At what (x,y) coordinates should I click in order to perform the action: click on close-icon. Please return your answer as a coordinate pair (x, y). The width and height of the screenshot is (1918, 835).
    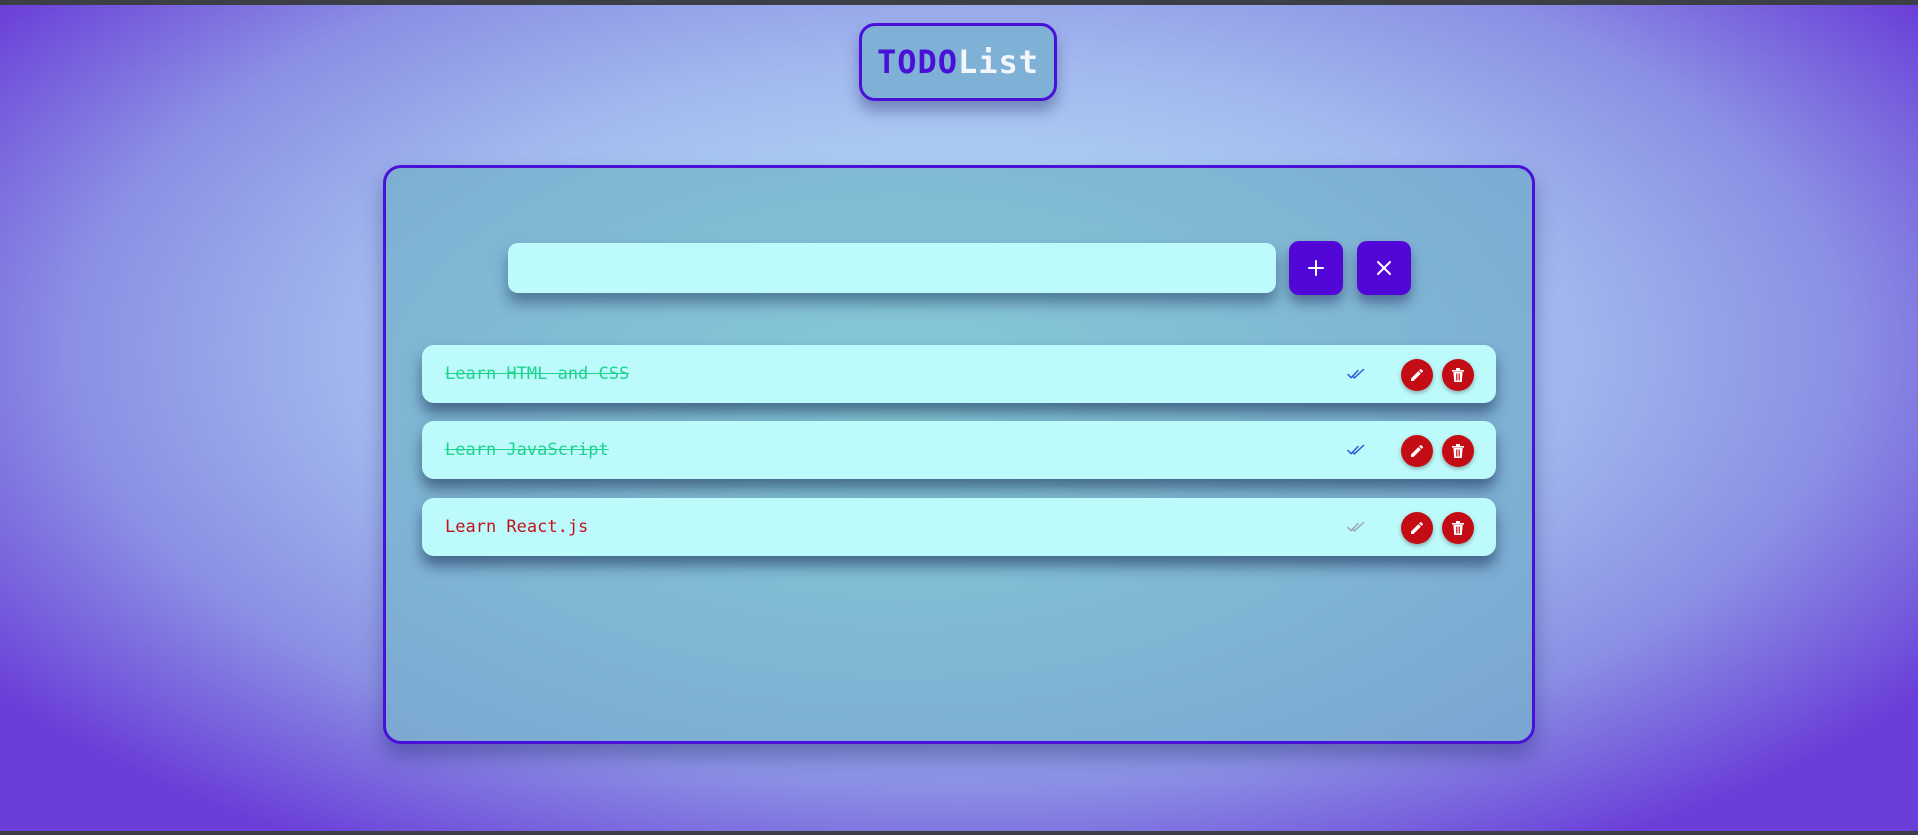
    Looking at the image, I should click on (1384, 268).